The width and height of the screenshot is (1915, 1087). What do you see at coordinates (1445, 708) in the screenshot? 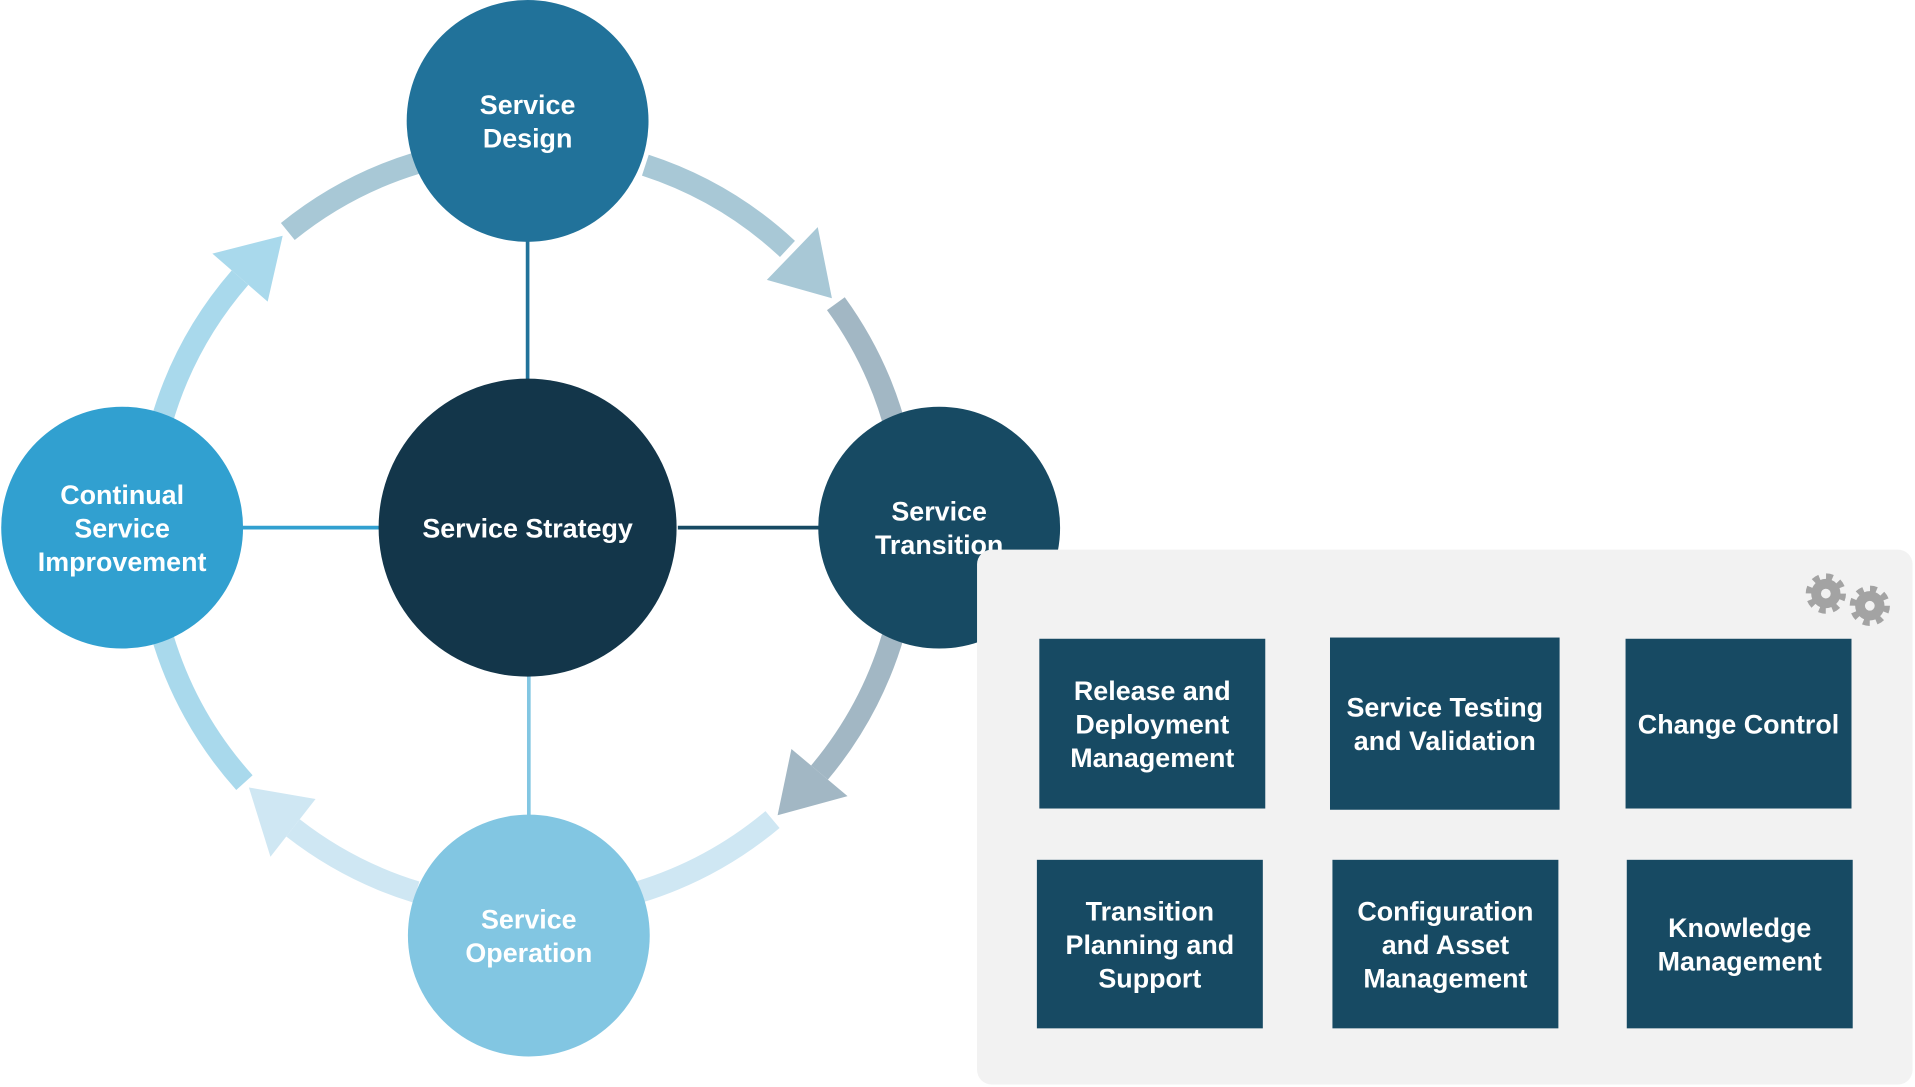
I see `node-label: Service Testing` at bounding box center [1445, 708].